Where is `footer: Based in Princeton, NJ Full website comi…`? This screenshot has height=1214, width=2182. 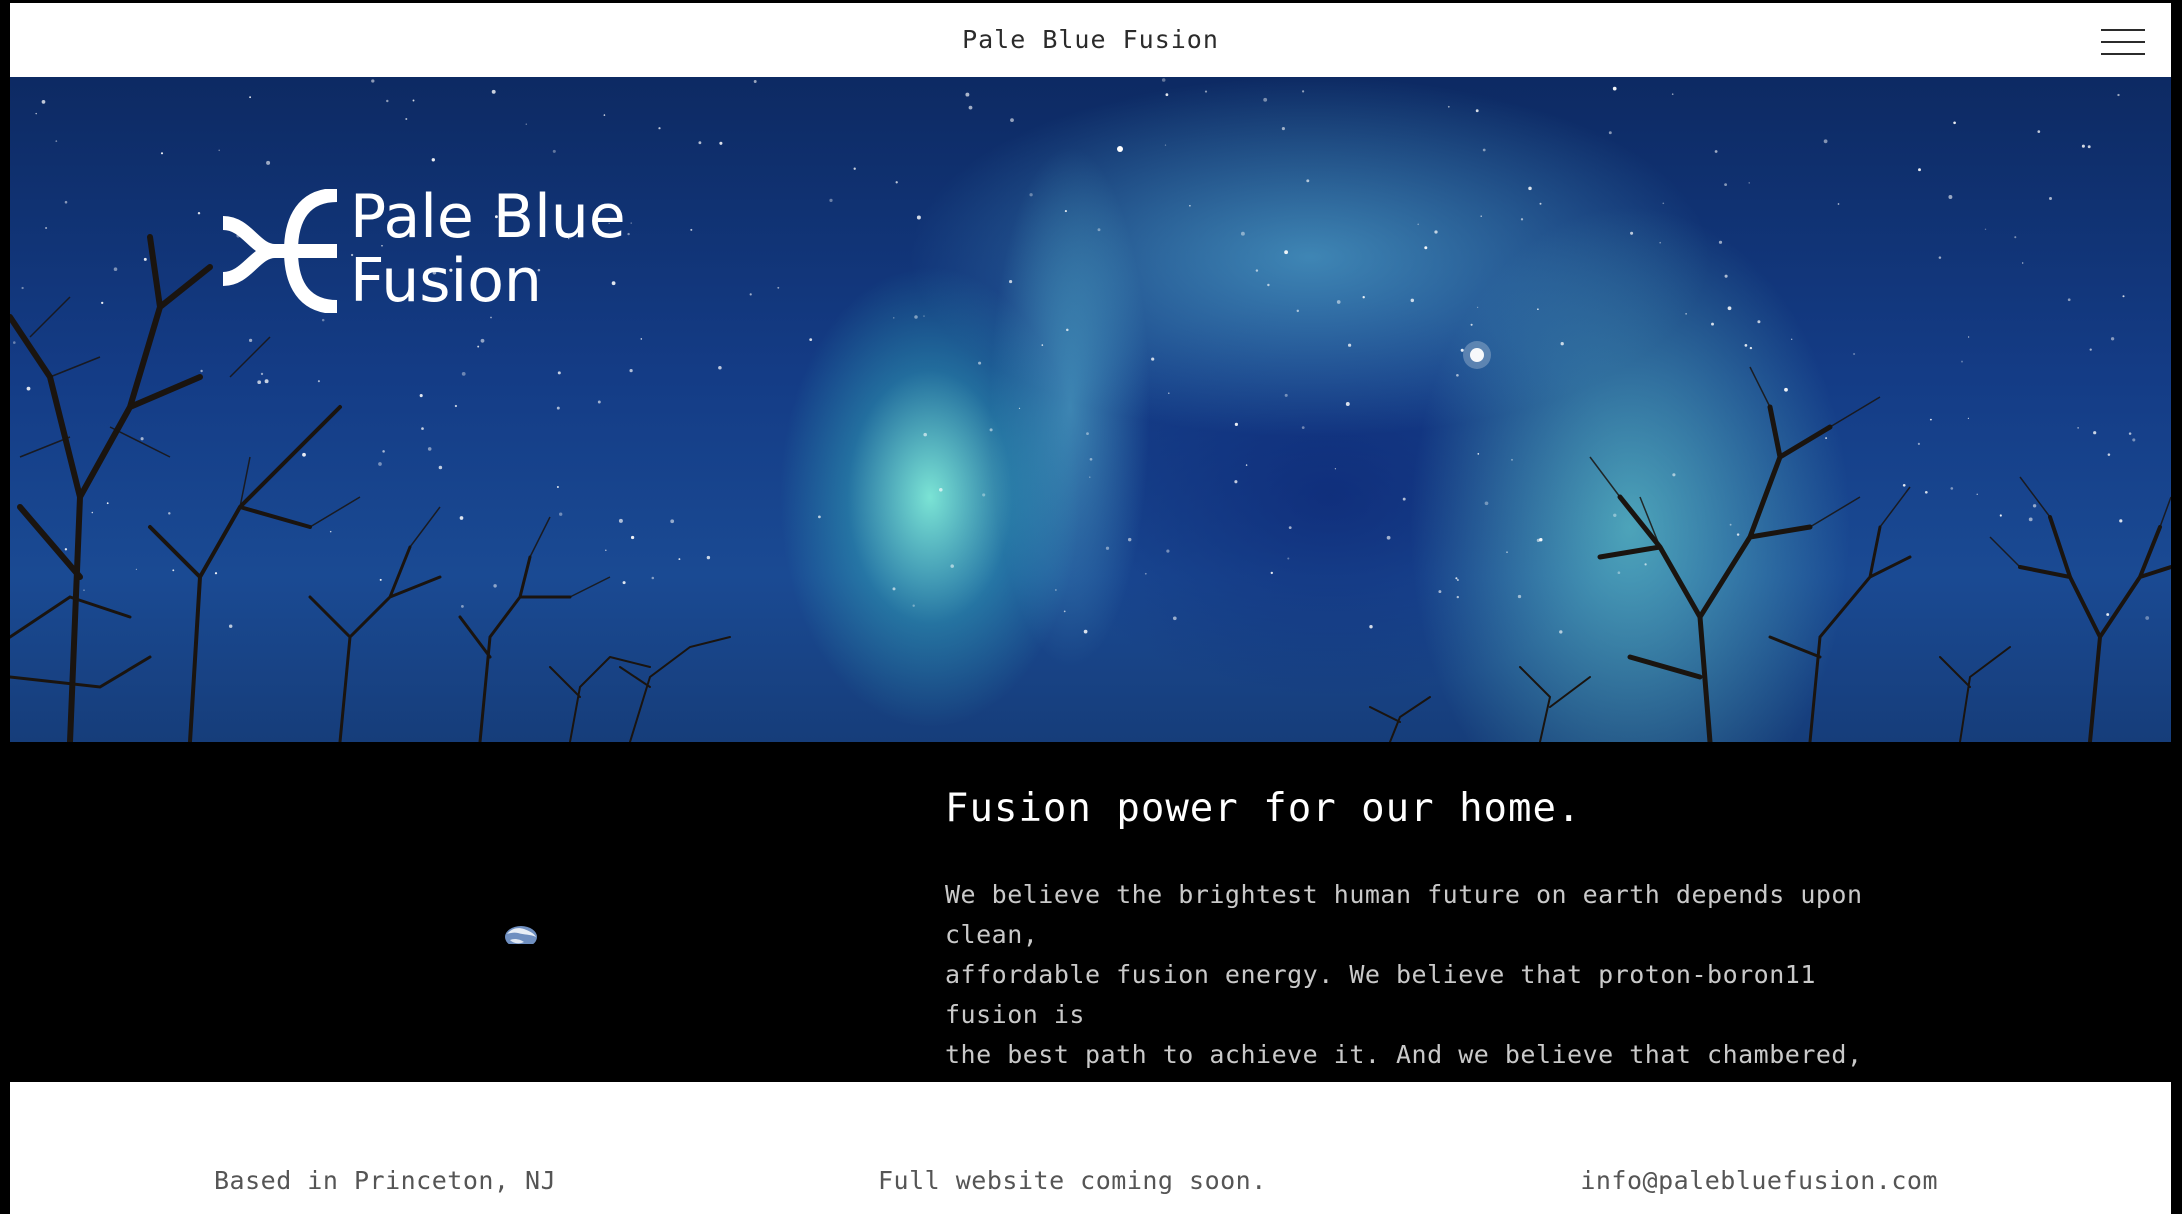 footer: Based in Princeton, NJ Full website comi… is located at coordinates (1090, 1148).